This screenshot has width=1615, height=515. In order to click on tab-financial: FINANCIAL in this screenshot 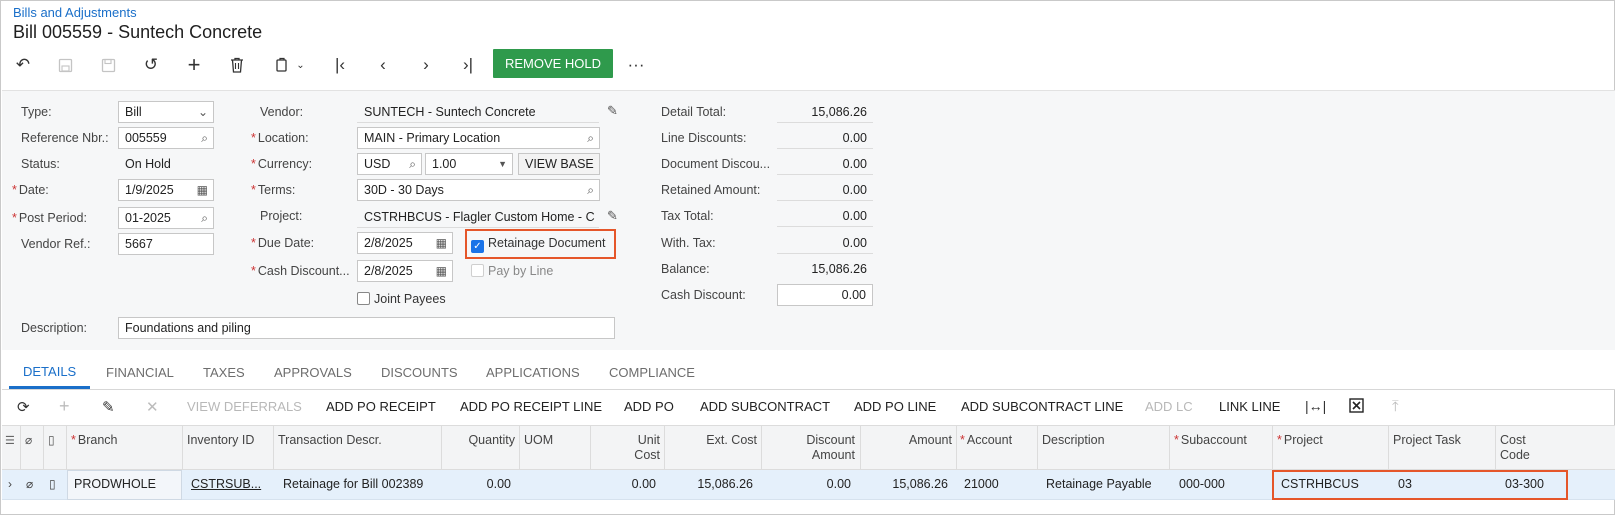, I will do `click(140, 372)`.